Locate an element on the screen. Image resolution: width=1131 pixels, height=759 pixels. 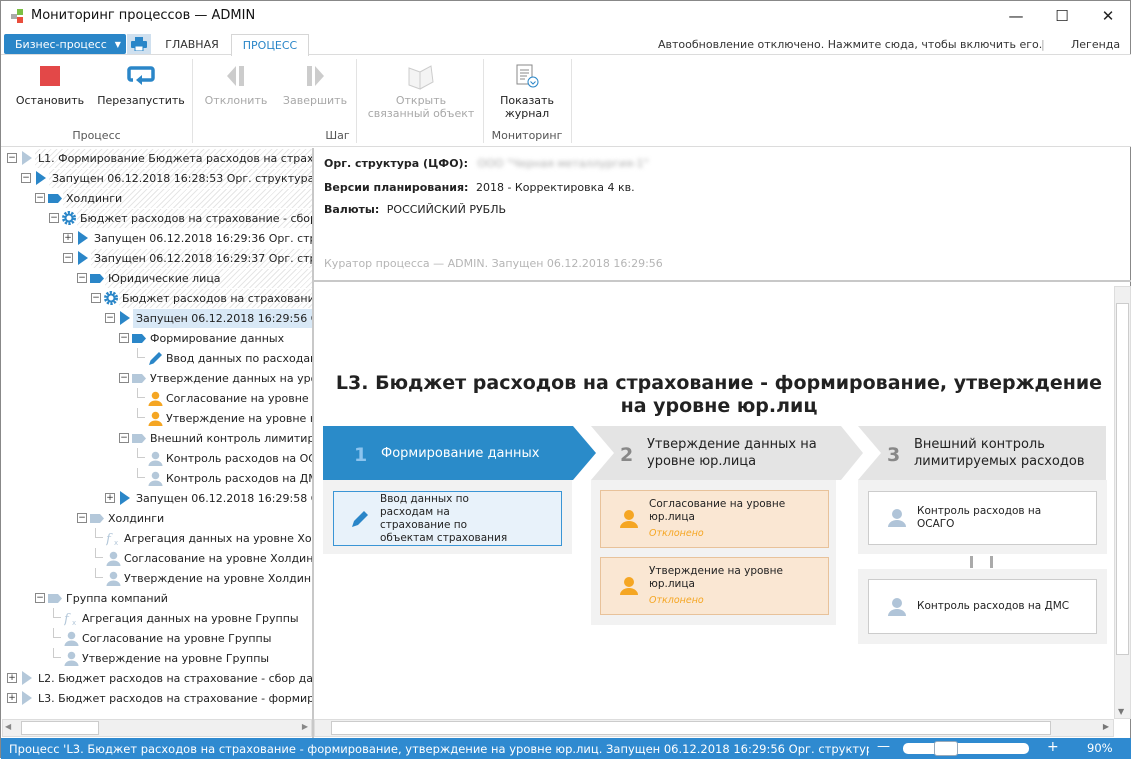
zoom-in-button: + is located at coordinates (1053, 747).